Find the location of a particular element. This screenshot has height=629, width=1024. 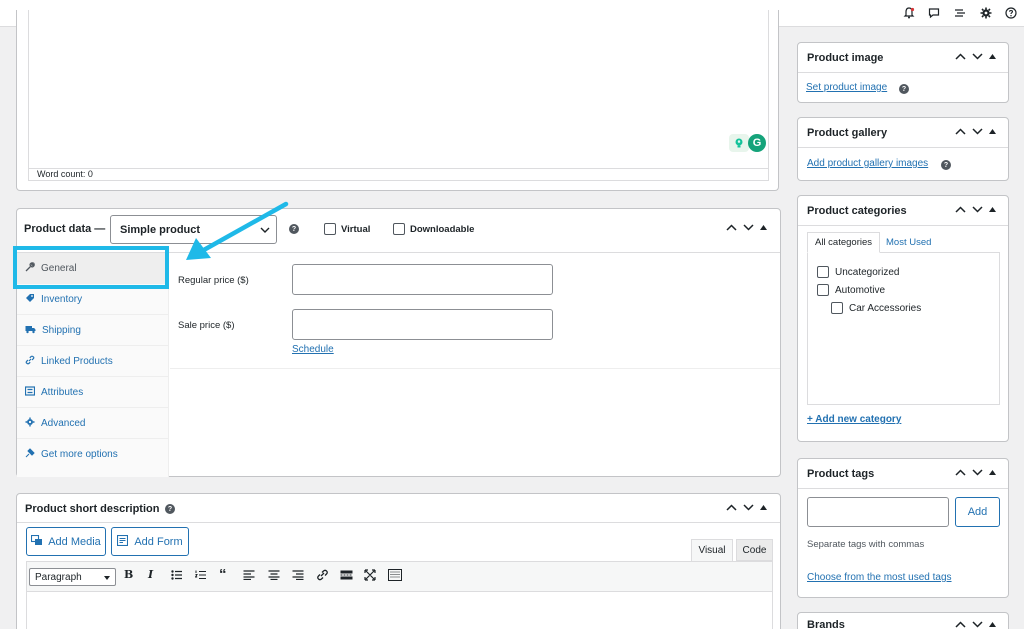

product-gallery-title: Product gallery is located at coordinates (847, 133).